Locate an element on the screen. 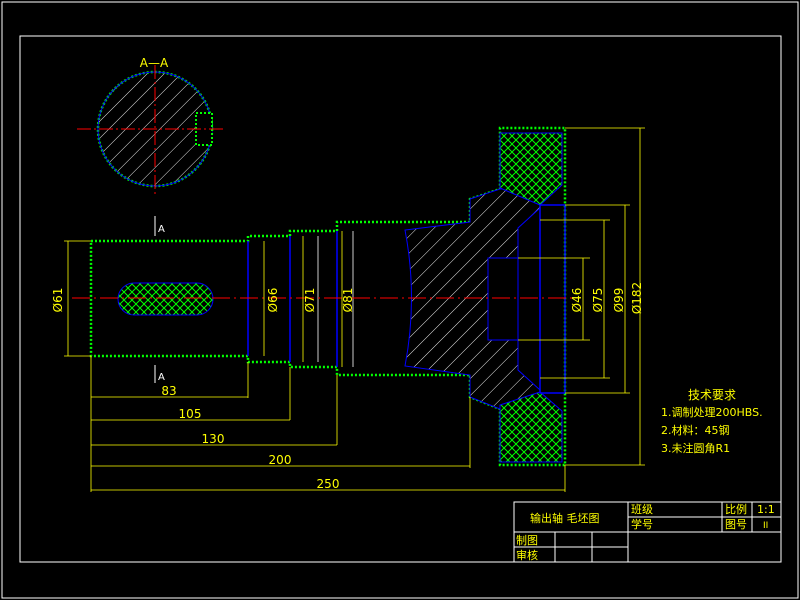 Image resolution: width=800 pixels, height=600 pixels. dim-d66: Ø66 is located at coordinates (273, 300).